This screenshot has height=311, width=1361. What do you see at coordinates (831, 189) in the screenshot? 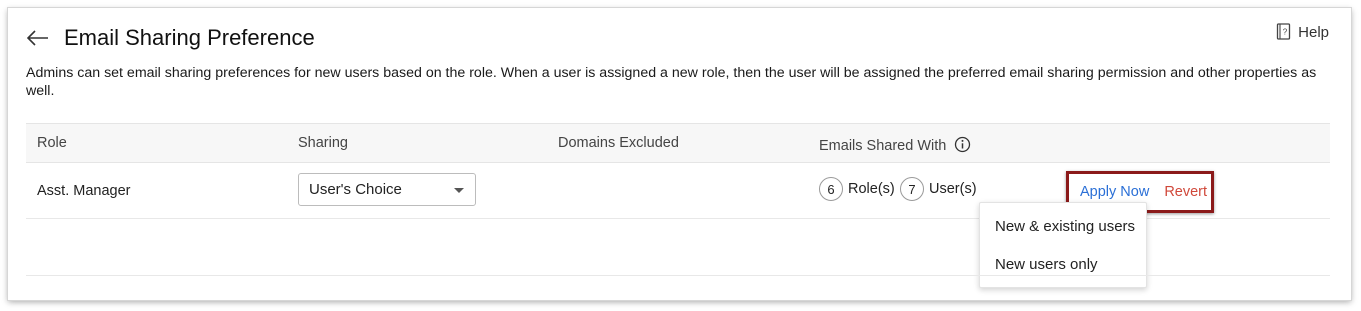
I see `roles-count-badge: 6` at bounding box center [831, 189].